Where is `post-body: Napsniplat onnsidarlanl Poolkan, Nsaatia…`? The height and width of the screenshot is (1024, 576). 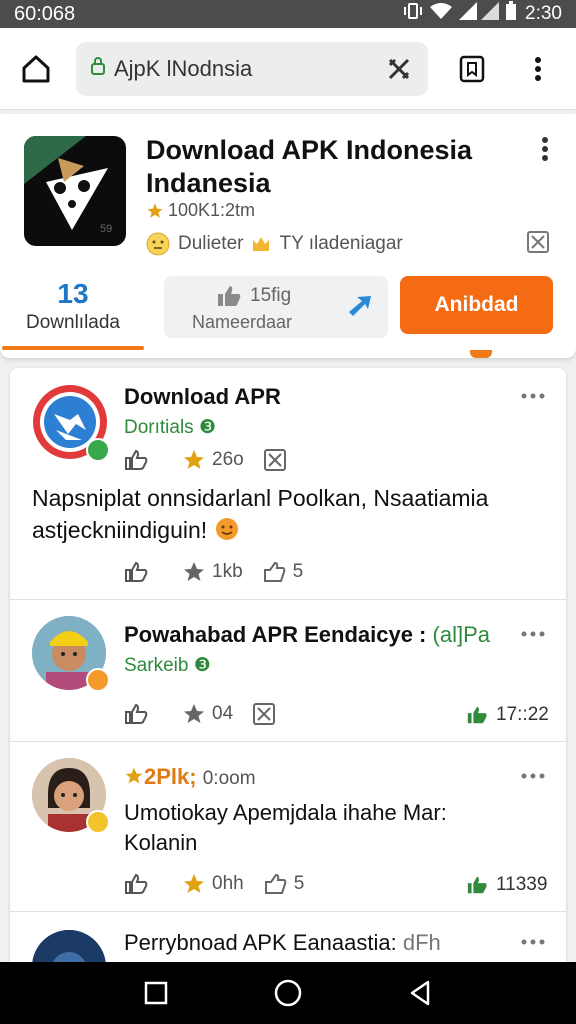
post-body: Napsniplat onnsidarlanl Poolkan, Nsaatia… is located at coordinates (260, 514).